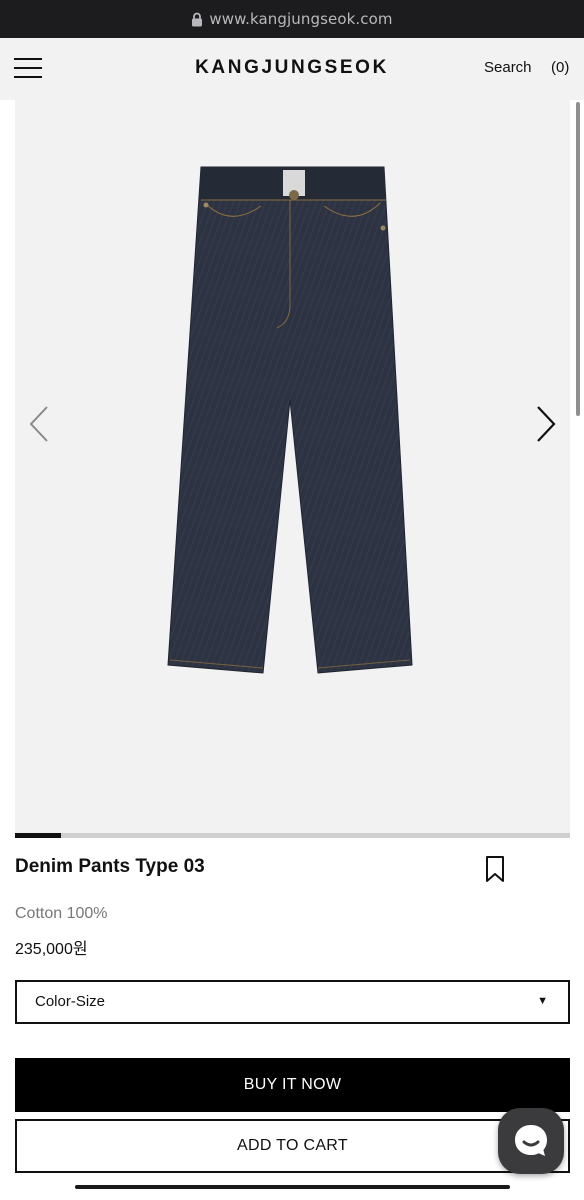  I want to click on bookmark-icon, so click(495, 871).